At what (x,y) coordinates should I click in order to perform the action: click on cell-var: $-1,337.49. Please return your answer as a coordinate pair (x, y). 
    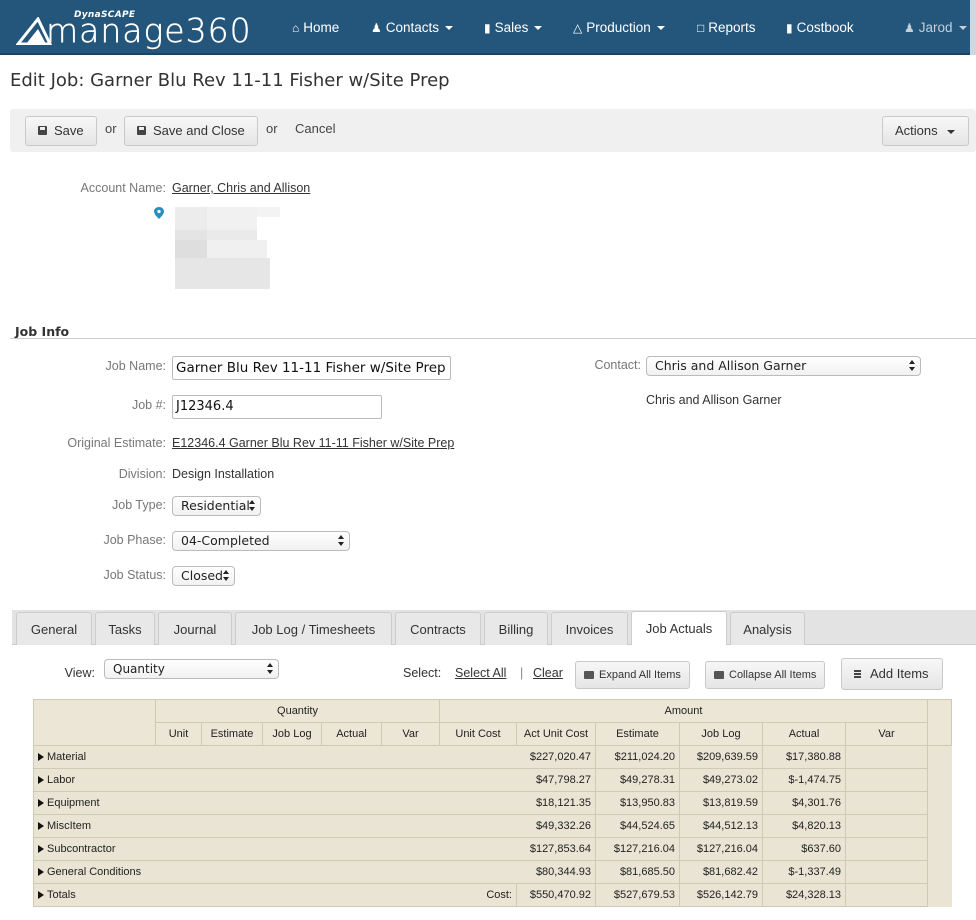
    Looking at the image, I should click on (804, 872).